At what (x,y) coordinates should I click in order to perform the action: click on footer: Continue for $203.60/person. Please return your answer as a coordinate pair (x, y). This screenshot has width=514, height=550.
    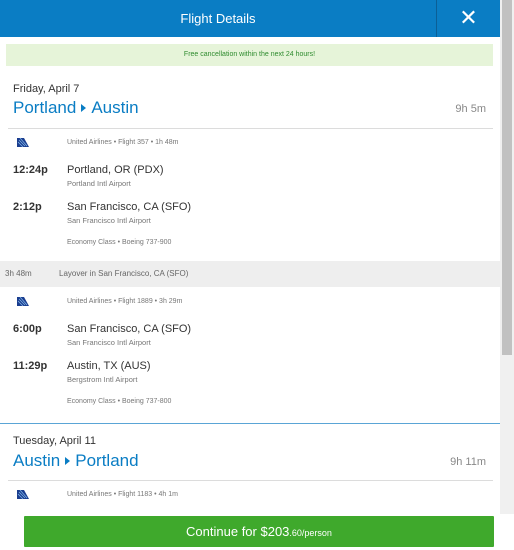
    Looking at the image, I should click on (257, 532).